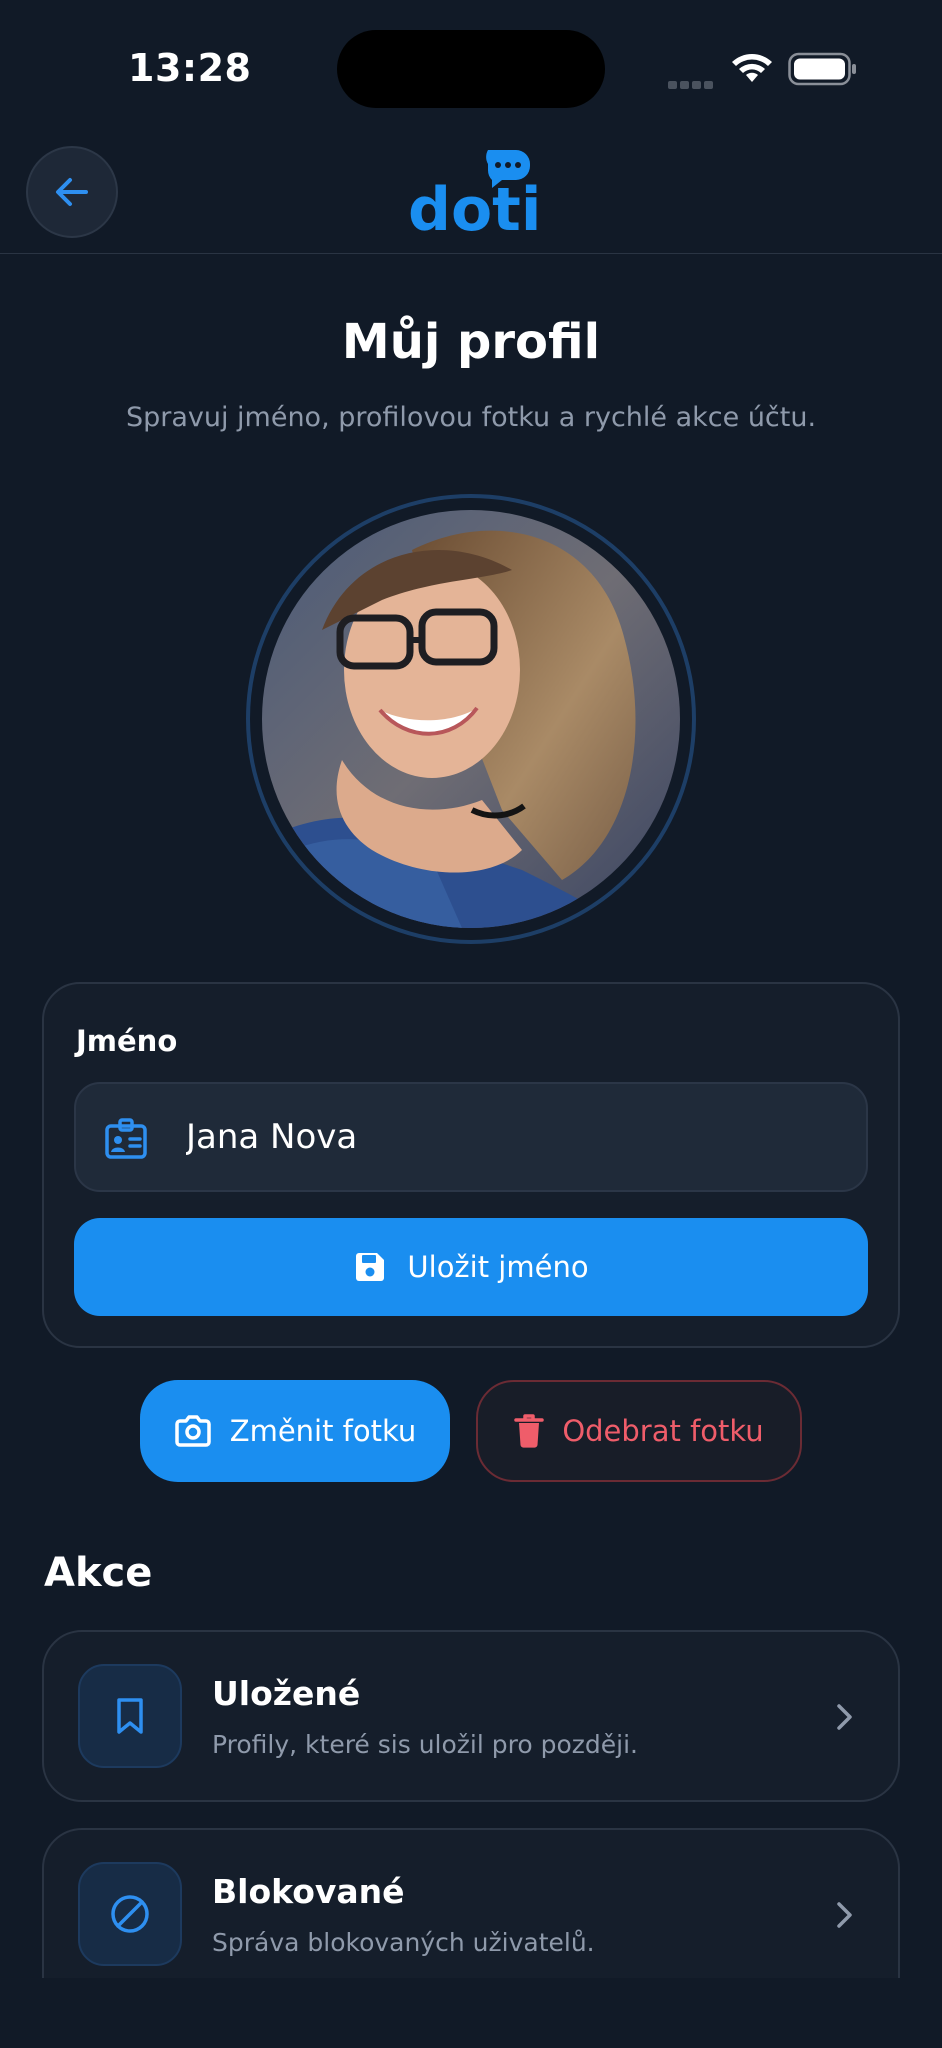  Describe the element at coordinates (425, 1744) in the screenshot. I see `action-description: Profily, které sis uložil pro později.` at that location.